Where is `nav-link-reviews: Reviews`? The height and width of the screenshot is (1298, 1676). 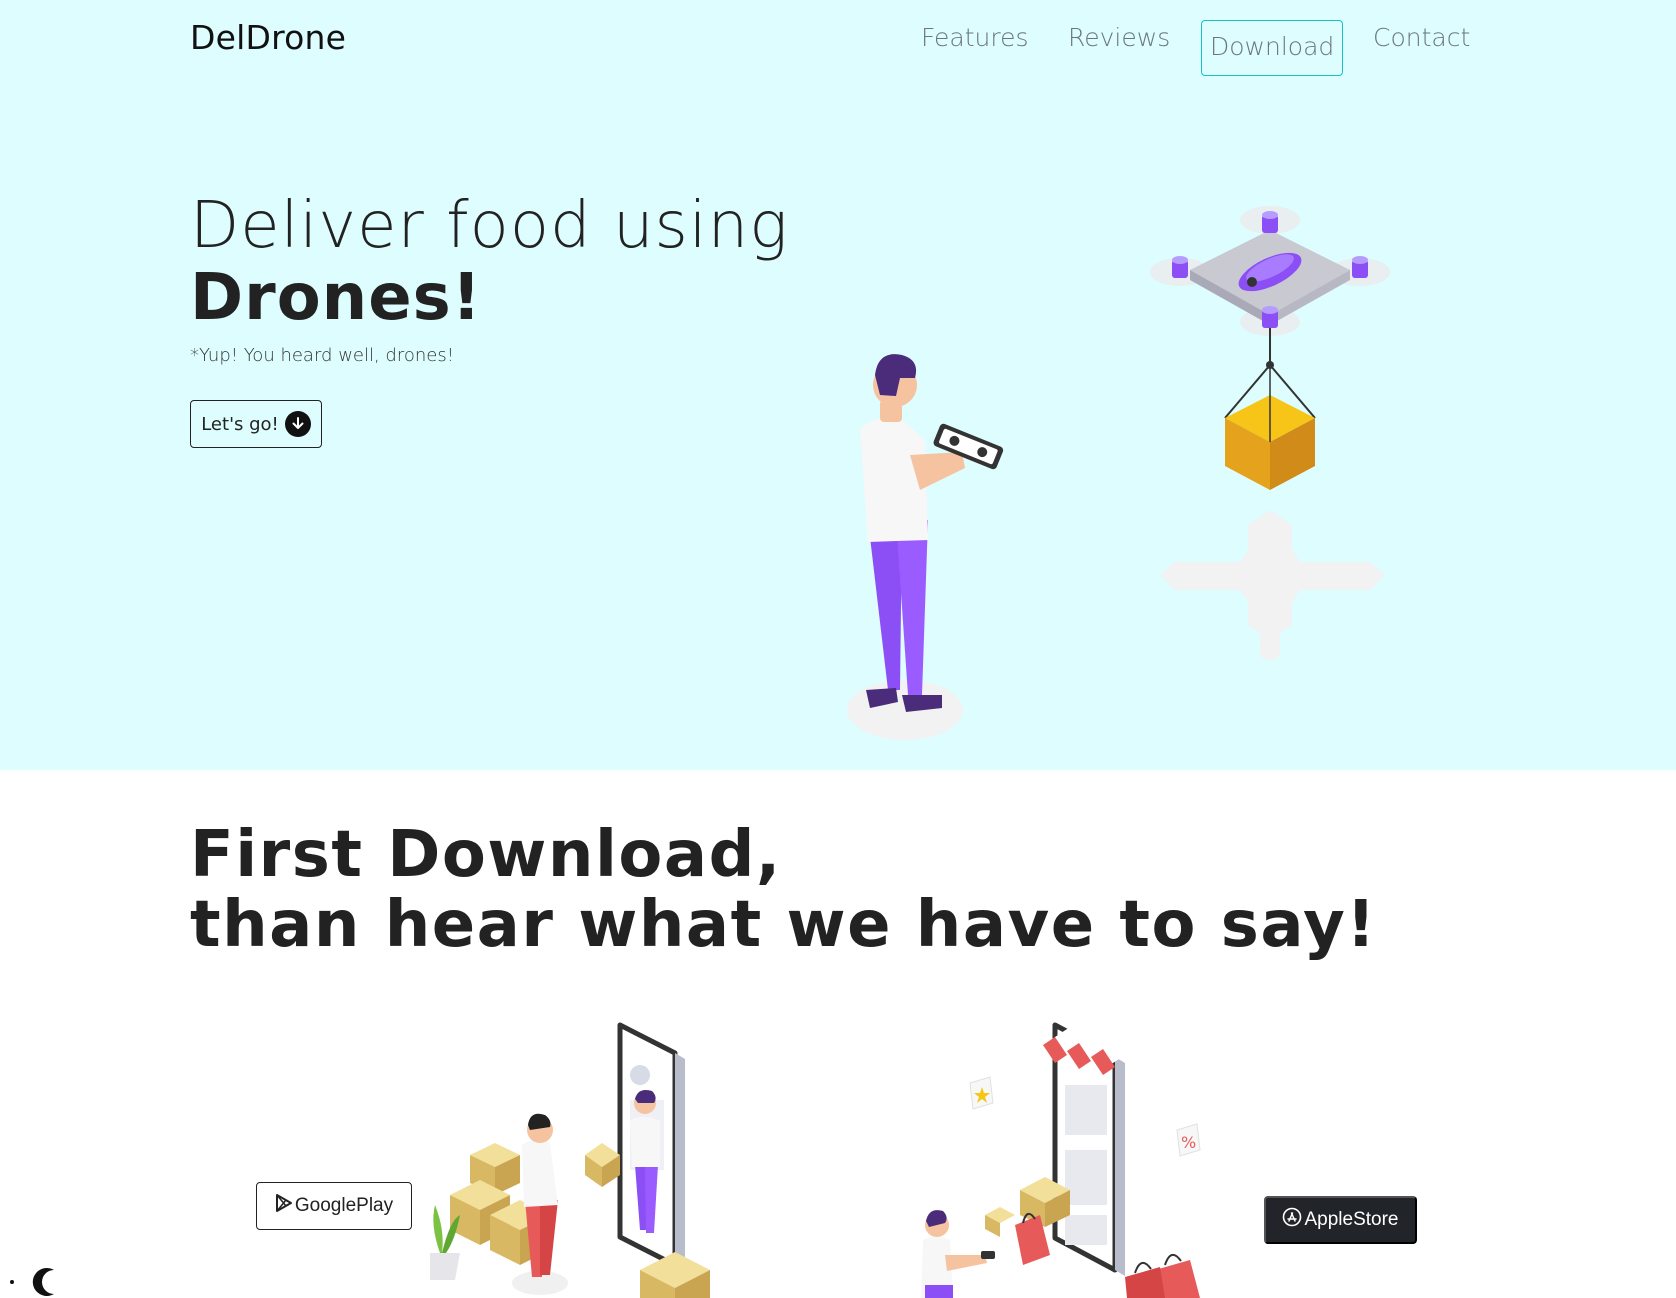
nav-link-reviews: Reviews is located at coordinates (1119, 38).